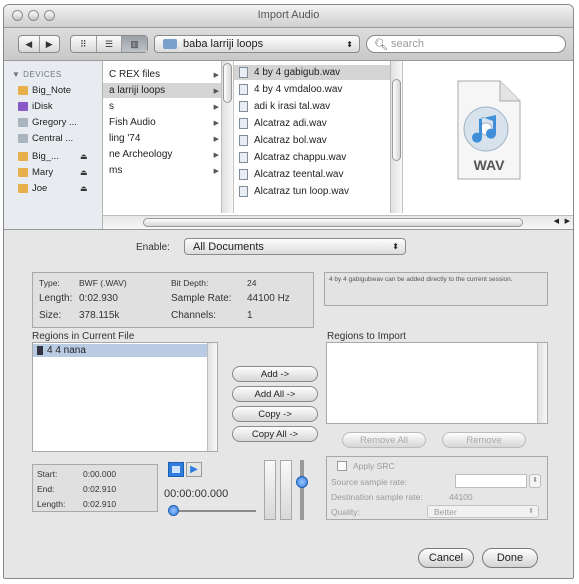 The image size is (579, 584). I want to click on file-row: Alcatraz adi.wav, so click(318, 123).